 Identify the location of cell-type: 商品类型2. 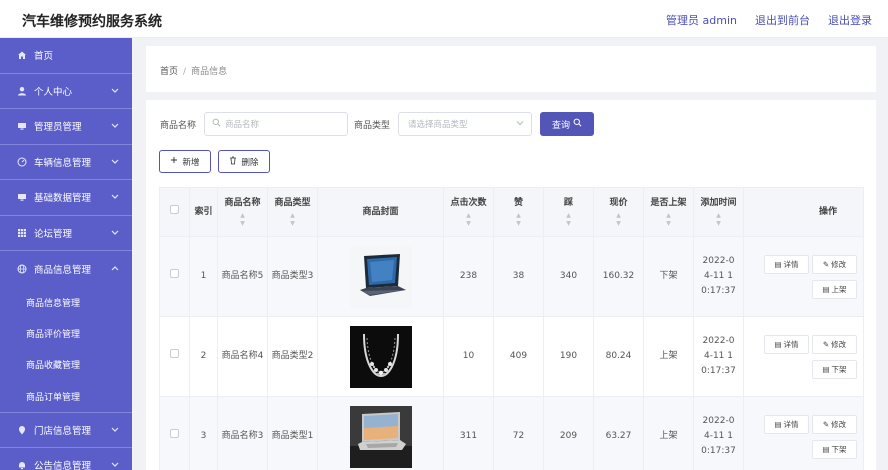
(292, 356).